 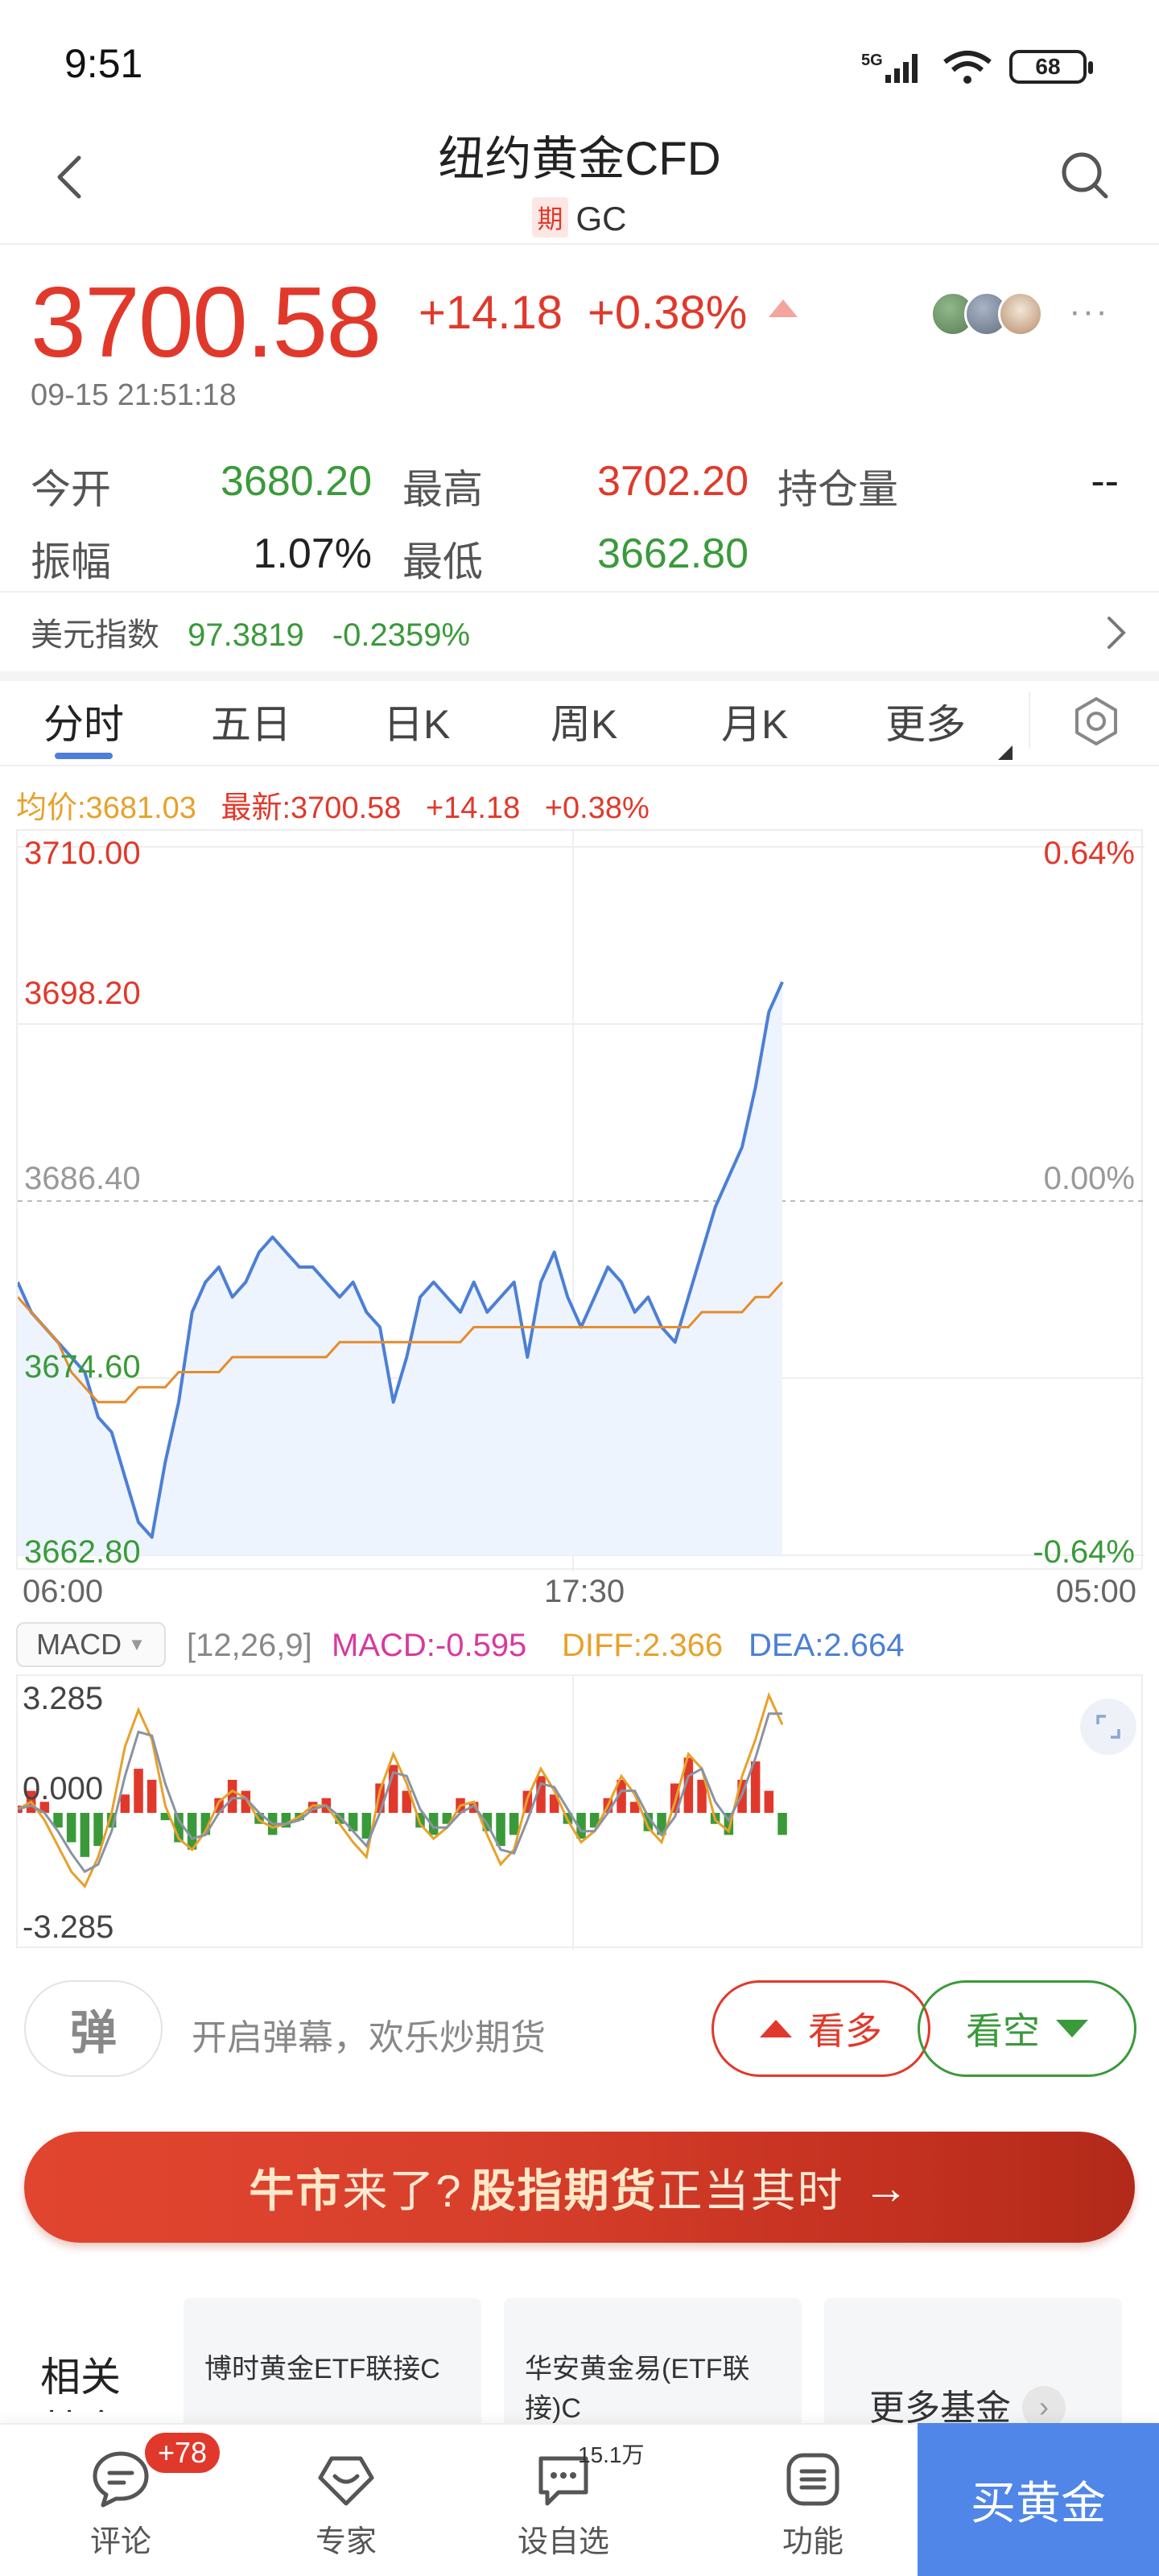 I want to click on high-label: 最高, so click(x=442, y=489).